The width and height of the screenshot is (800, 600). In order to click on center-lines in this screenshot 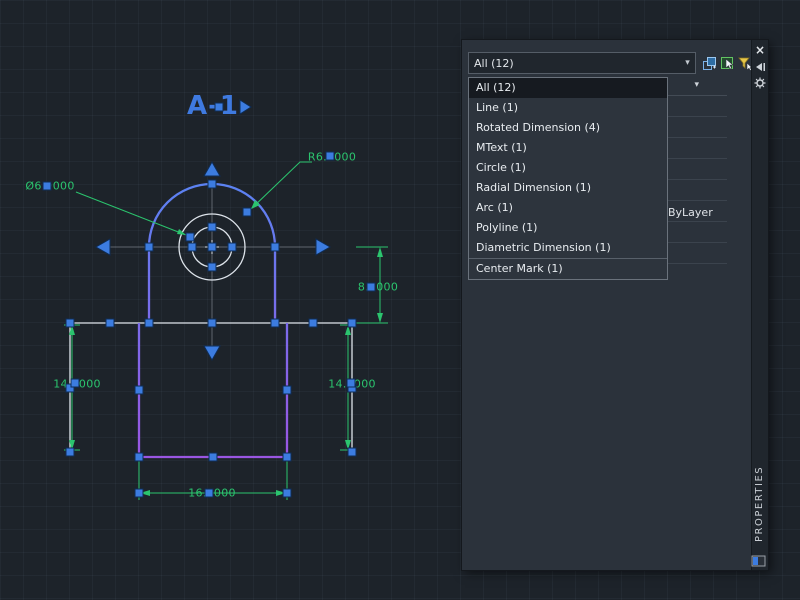, I will do `click(213, 266)`.